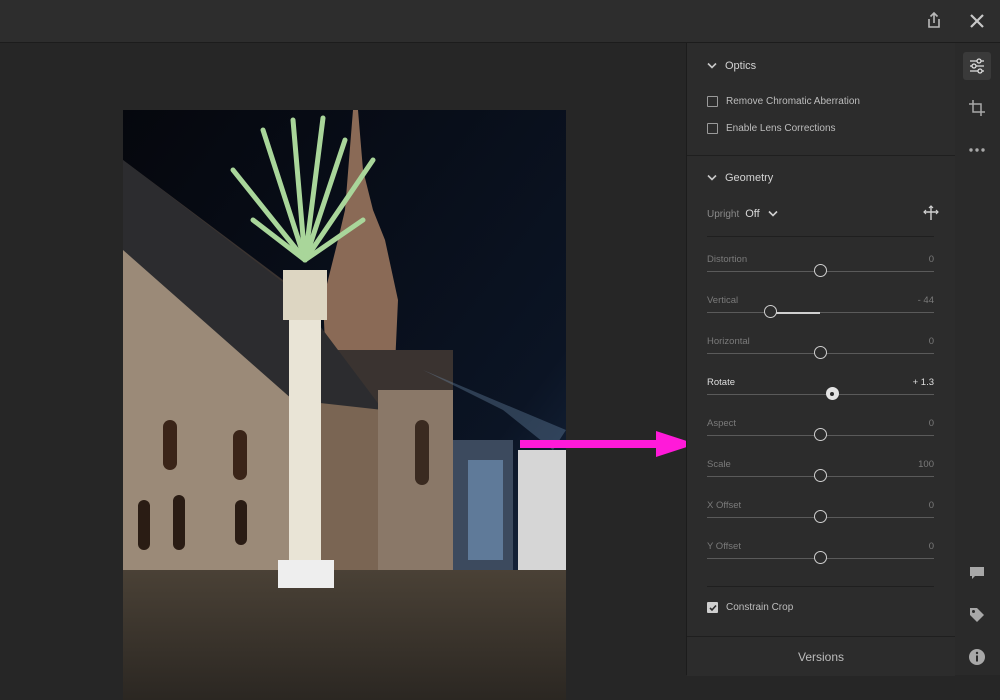 This screenshot has height=700, width=1000. I want to click on slider-y-offset: Y Offset 0, so click(820, 561).